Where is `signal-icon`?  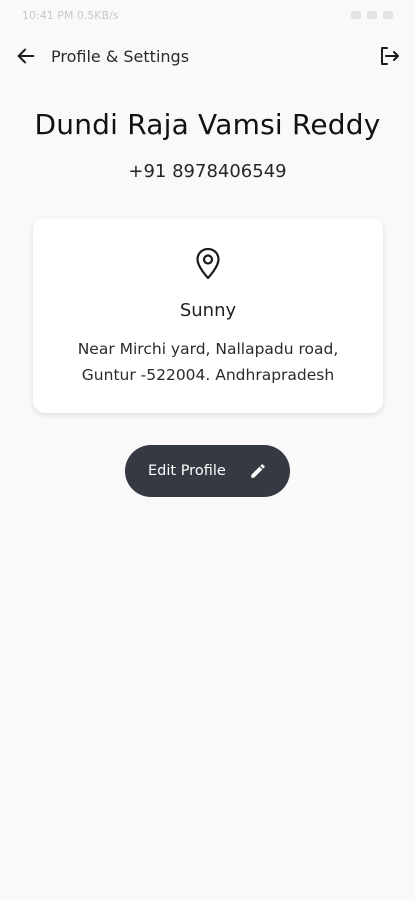 signal-icon is located at coordinates (356, 15).